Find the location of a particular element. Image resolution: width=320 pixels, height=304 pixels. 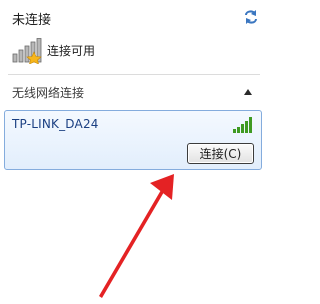

wifi-signal-icon is located at coordinates (242, 125).